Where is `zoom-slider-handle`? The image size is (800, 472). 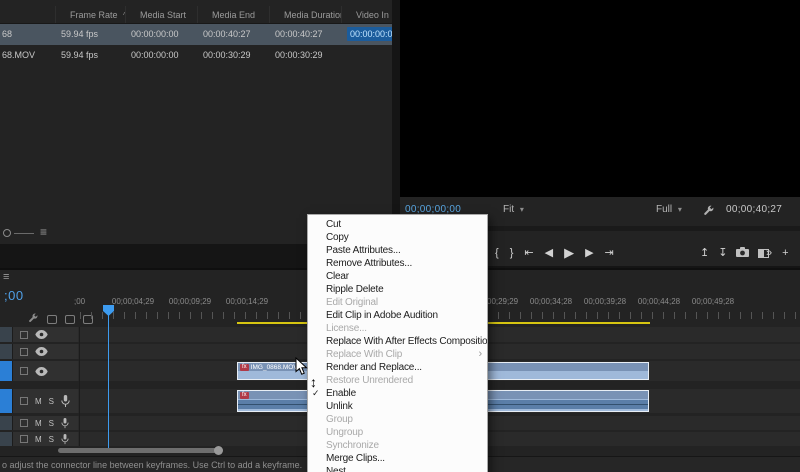 zoom-slider-handle is located at coordinates (7, 233).